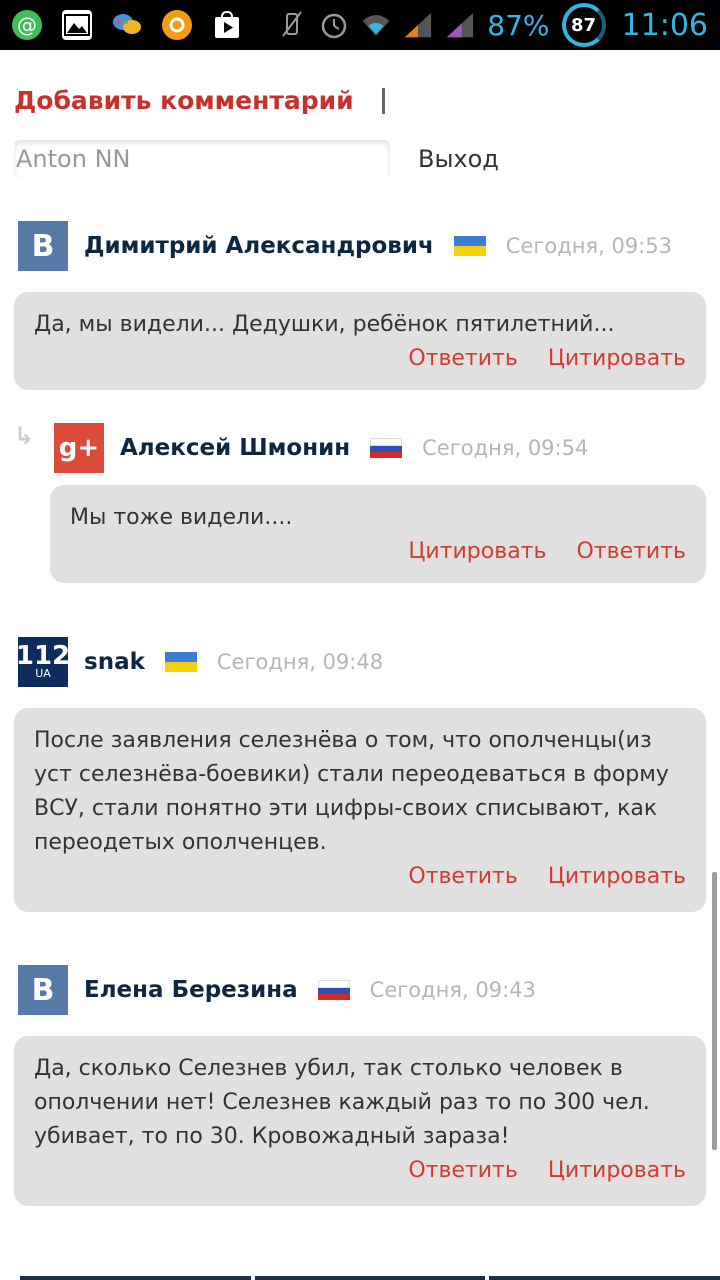  Describe the element at coordinates (664, 25) in the screenshot. I see `clock: 11:06` at that location.